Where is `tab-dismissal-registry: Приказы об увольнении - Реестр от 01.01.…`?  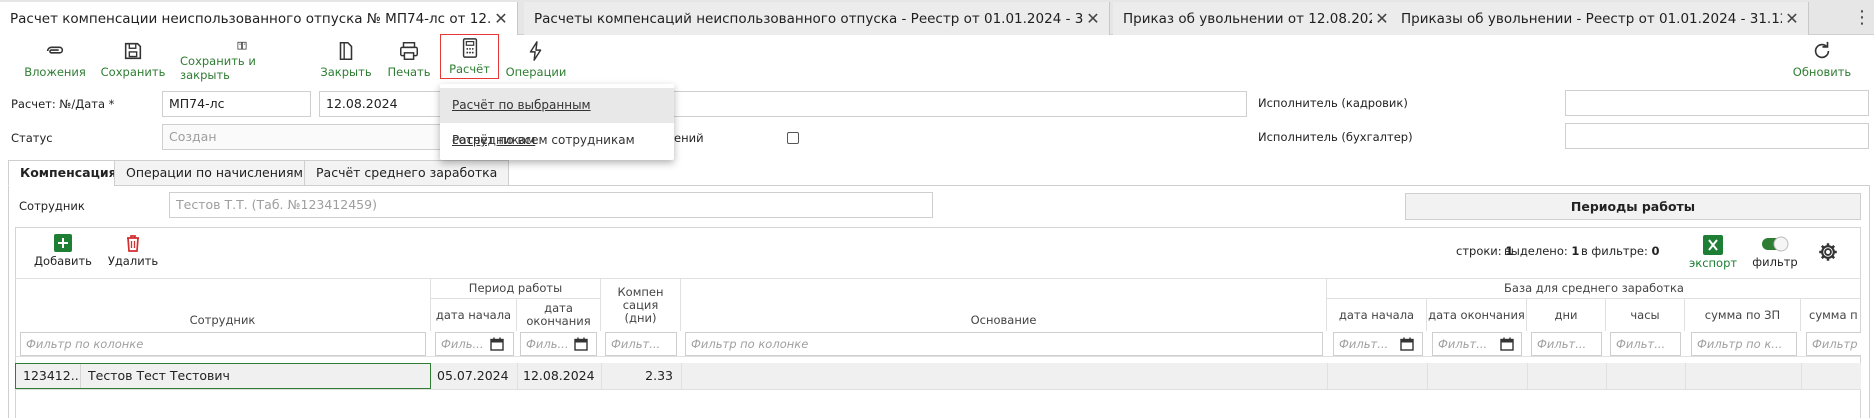 tab-dismissal-registry: Приказы об увольнении - Реестр от 01.01.… is located at coordinates (1600, 18).